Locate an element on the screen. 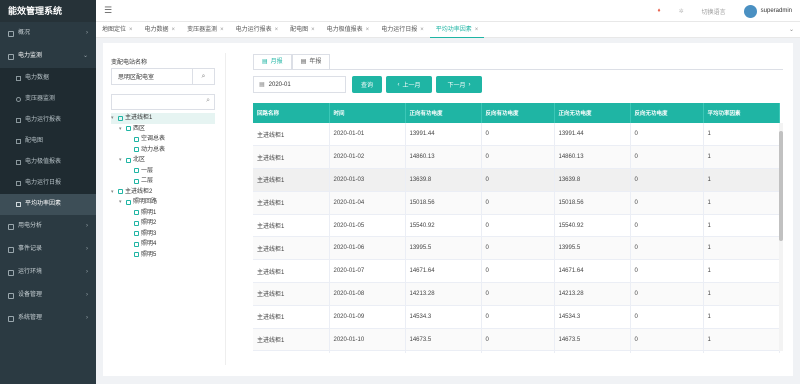 The width and height of the screenshot is (800, 384). prev-month-button: ‹ 上一月 is located at coordinates (409, 84).